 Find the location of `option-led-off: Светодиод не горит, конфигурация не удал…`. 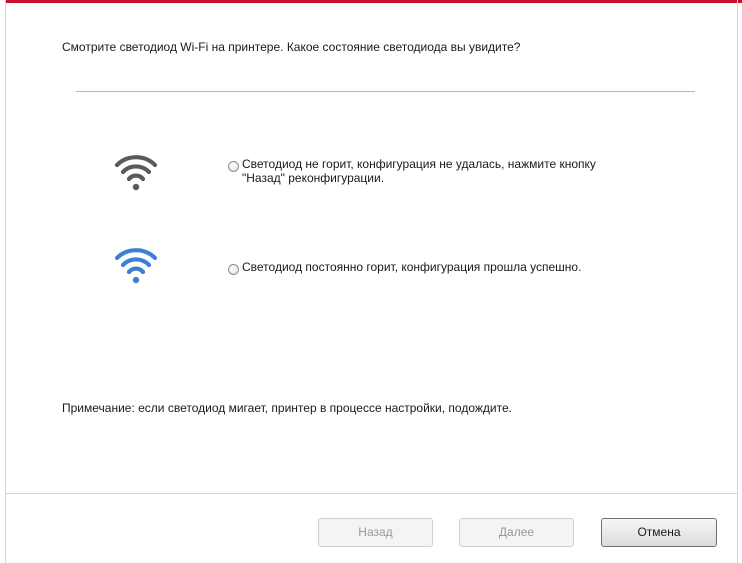

option-led-off: Светодиод не горит, конфигурация не удал… is located at coordinates (438, 171).